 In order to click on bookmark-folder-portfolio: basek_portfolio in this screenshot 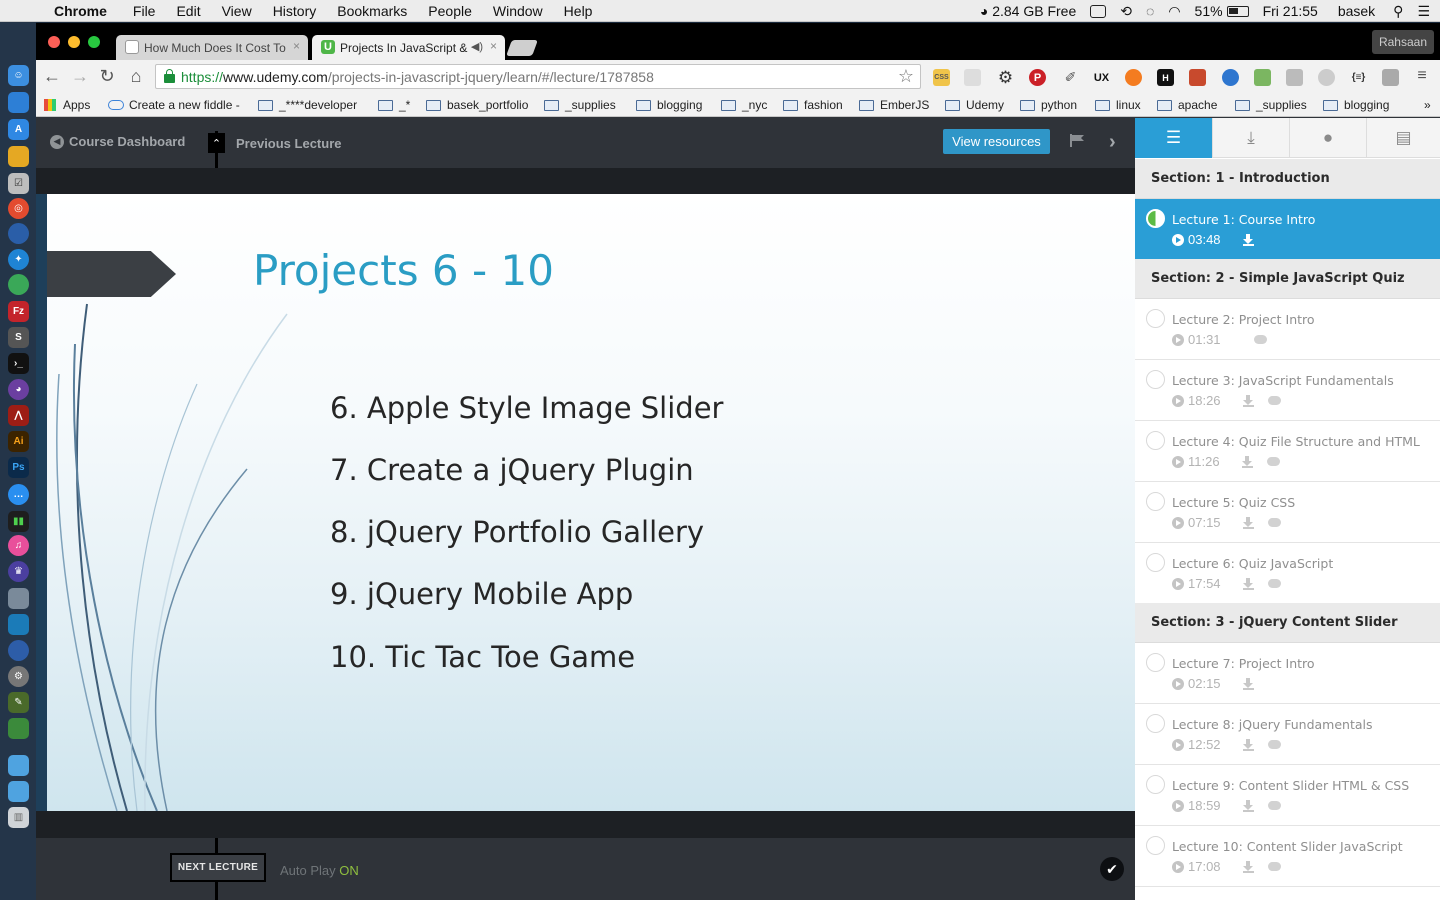, I will do `click(477, 105)`.